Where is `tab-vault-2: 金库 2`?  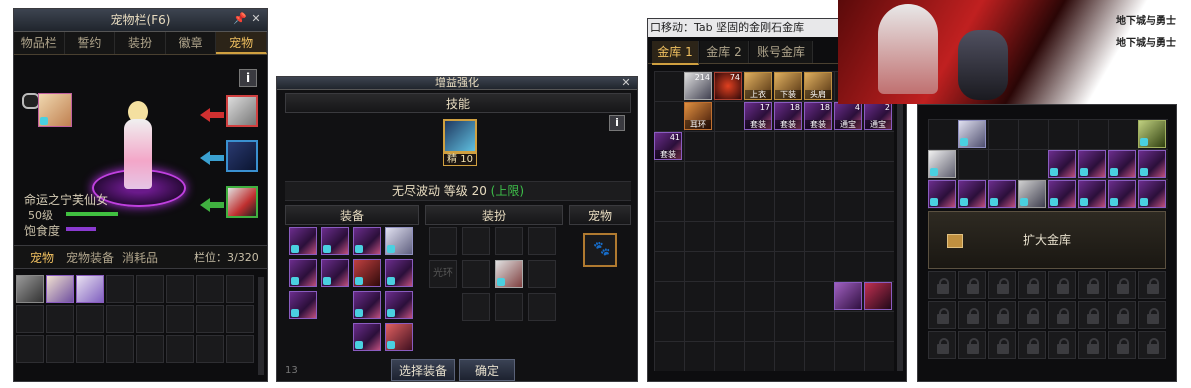 tab-vault-2: 金库 2 is located at coordinates (724, 52).